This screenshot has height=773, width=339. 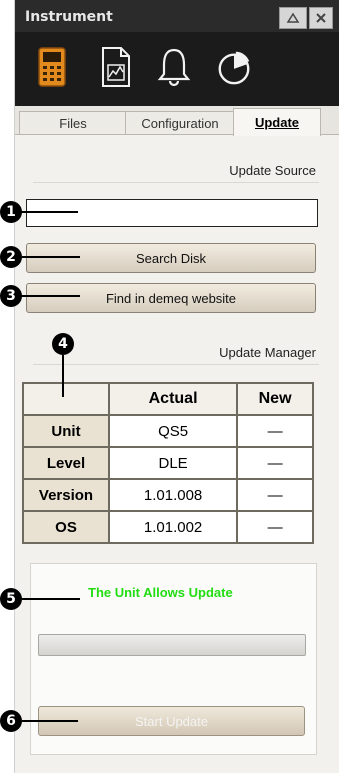 I want to click on tab-update: Update, so click(x=277, y=122).